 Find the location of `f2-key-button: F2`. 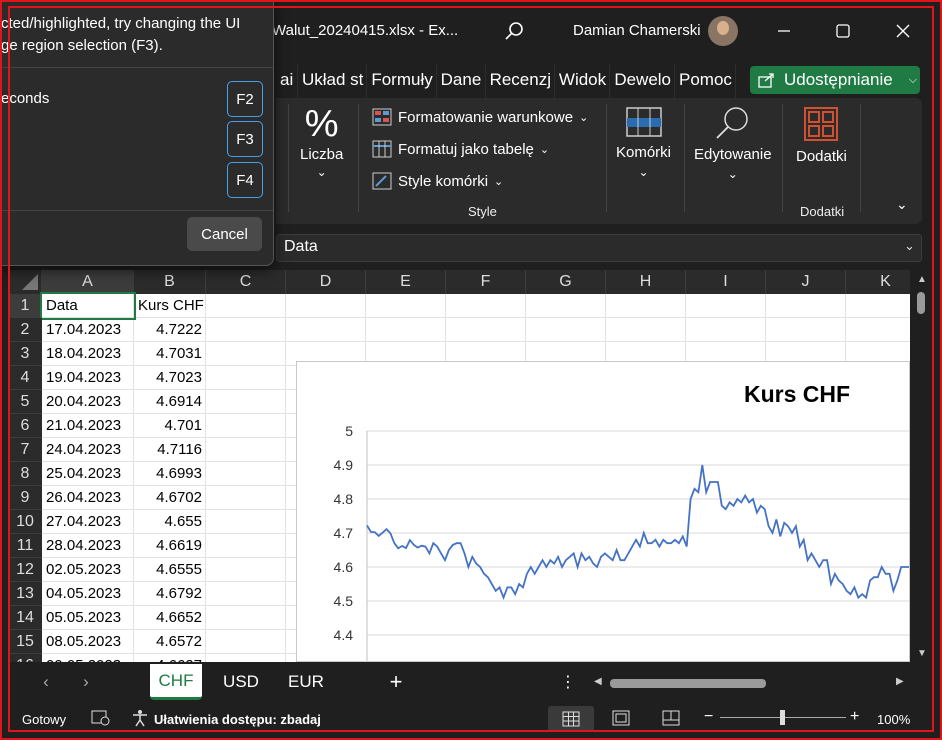

f2-key-button: F2 is located at coordinates (245, 99).